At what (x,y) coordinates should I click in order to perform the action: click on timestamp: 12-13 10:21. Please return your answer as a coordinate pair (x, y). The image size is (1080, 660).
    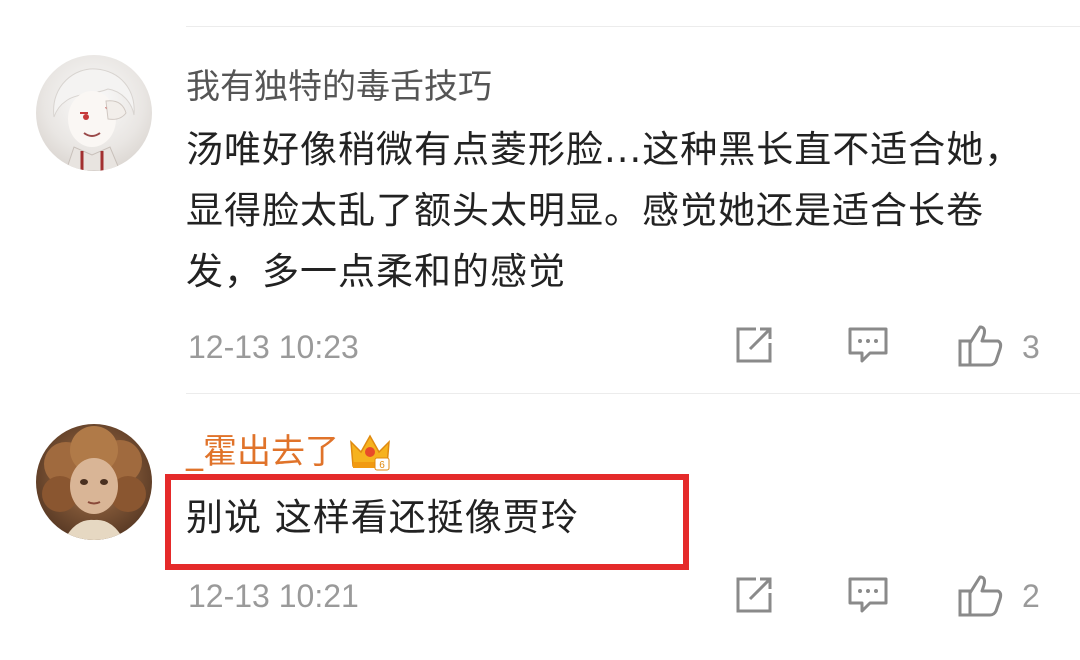
    Looking at the image, I should click on (273, 596).